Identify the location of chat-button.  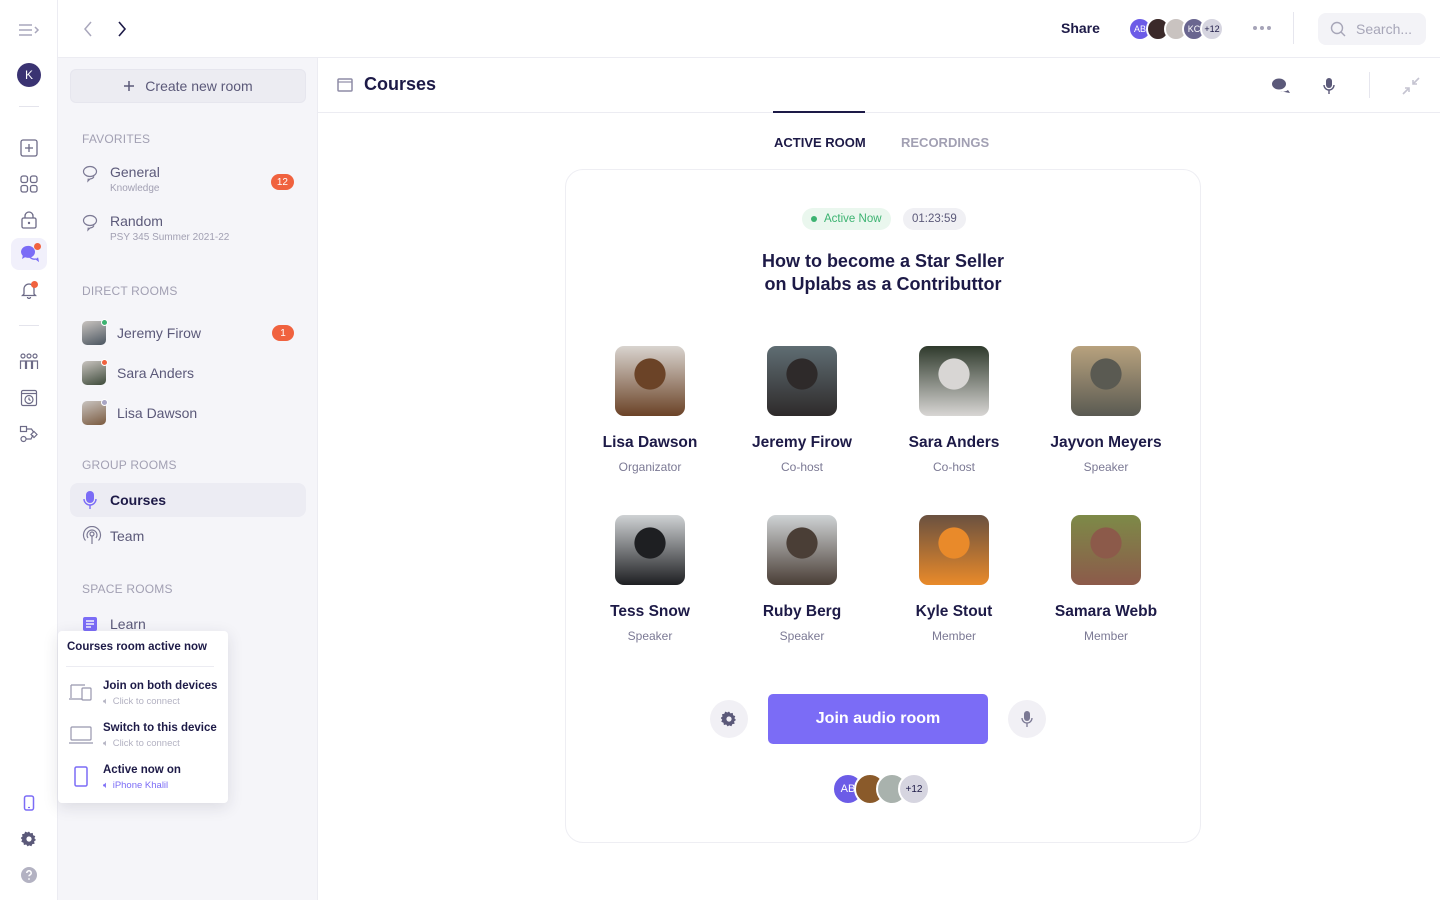
(1281, 86).